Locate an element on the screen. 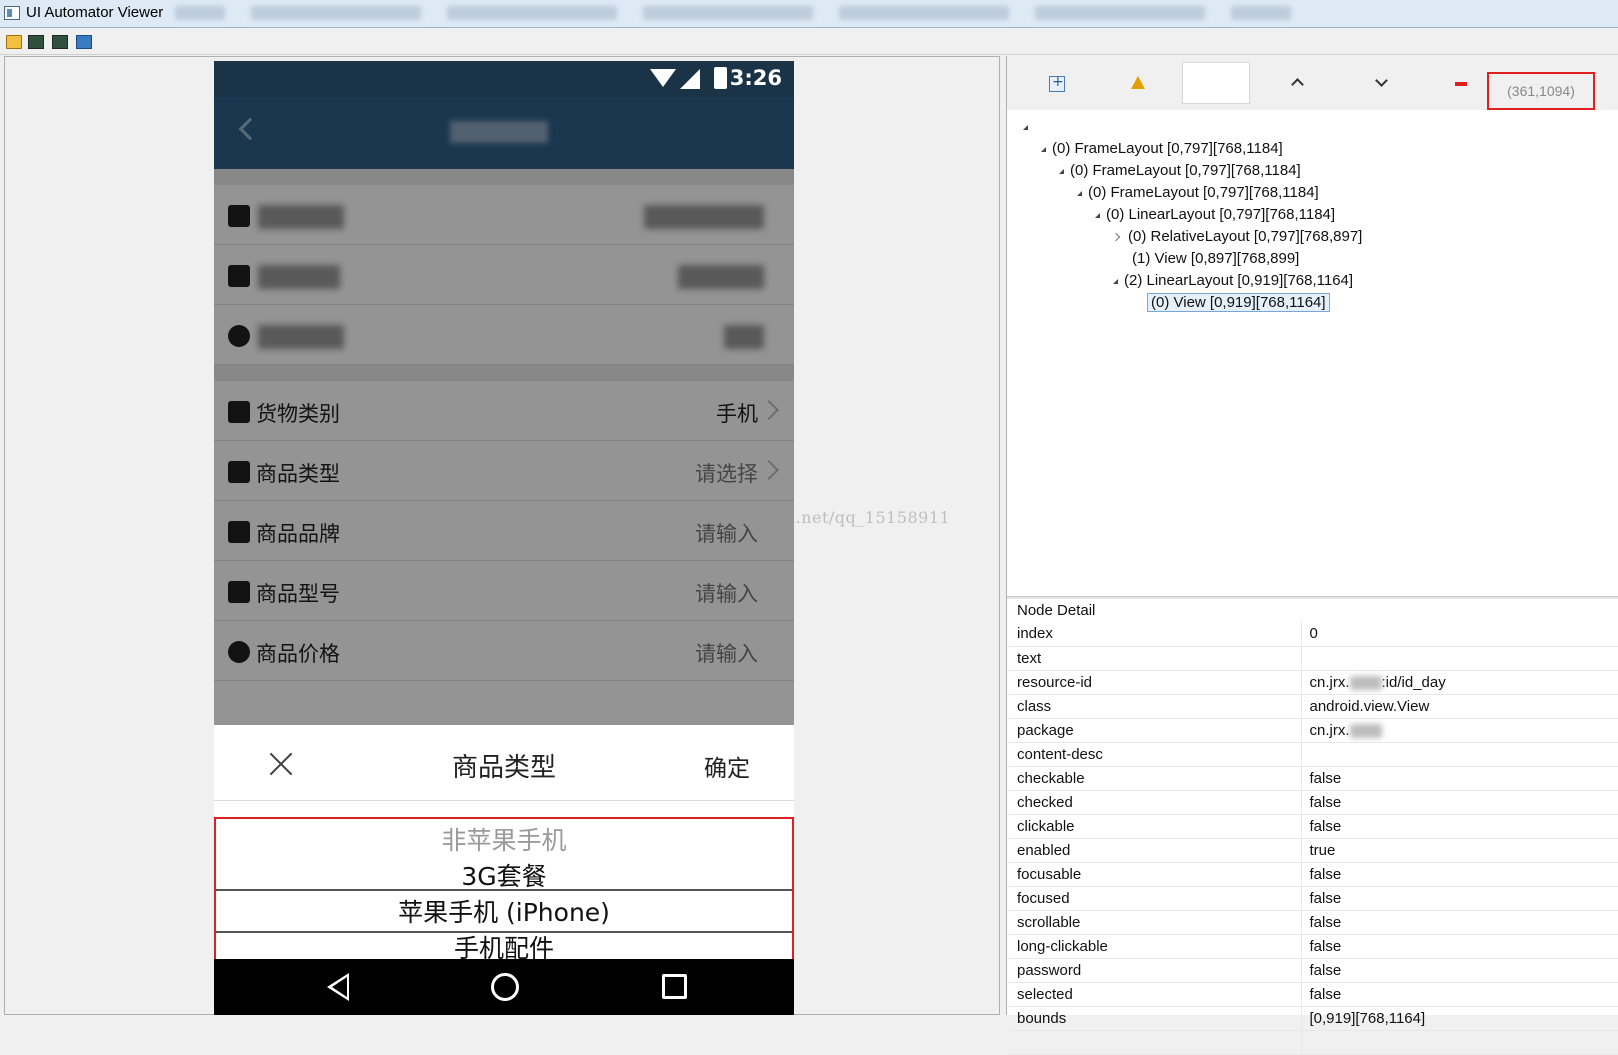 This screenshot has width=1618, height=1055. grid-icon is located at coordinates (239, 472).